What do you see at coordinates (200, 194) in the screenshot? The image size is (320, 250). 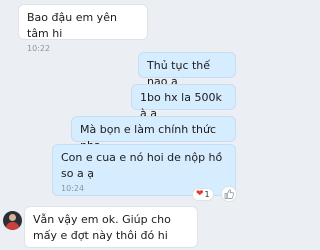 I see `heart-icon: ❤` at bounding box center [200, 194].